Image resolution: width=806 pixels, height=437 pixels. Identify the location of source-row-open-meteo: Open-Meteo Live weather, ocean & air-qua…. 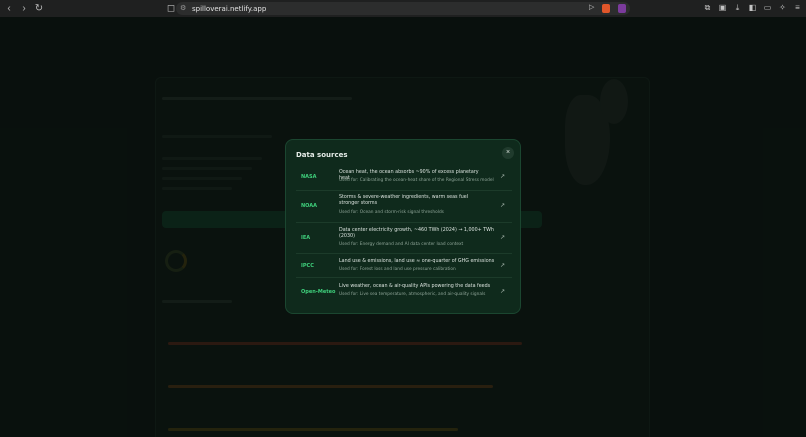
(404, 293).